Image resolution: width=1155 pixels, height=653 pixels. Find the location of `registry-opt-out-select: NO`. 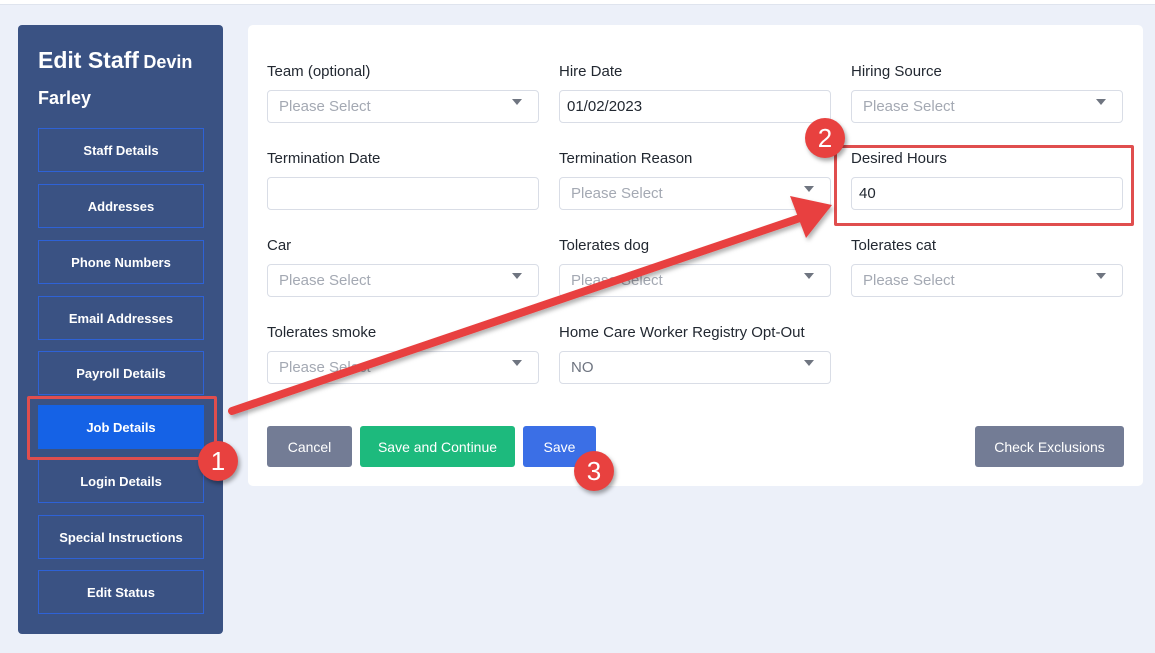

registry-opt-out-select: NO is located at coordinates (695, 367).